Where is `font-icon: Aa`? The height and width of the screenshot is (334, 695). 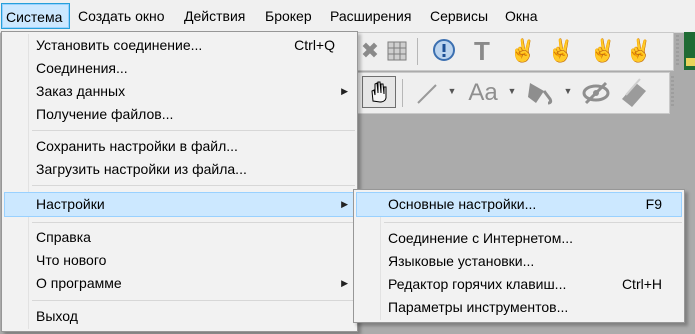
font-icon: Aa is located at coordinates (483, 93).